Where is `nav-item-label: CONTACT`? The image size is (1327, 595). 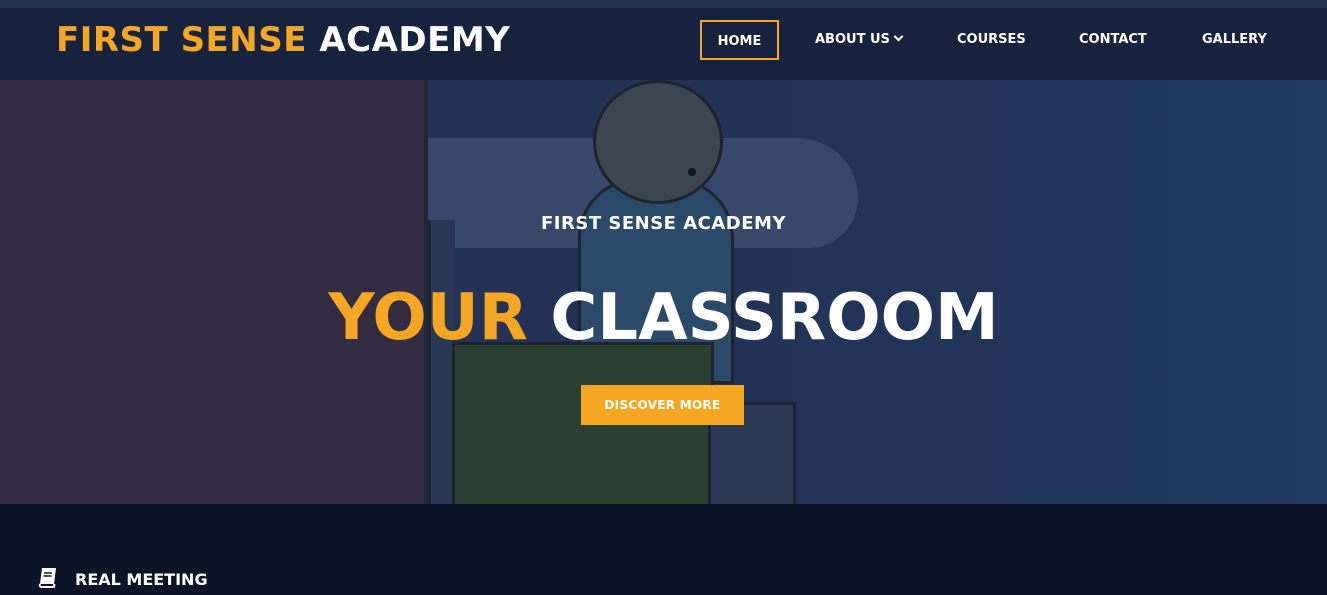
nav-item-label: CONTACT is located at coordinates (1113, 39).